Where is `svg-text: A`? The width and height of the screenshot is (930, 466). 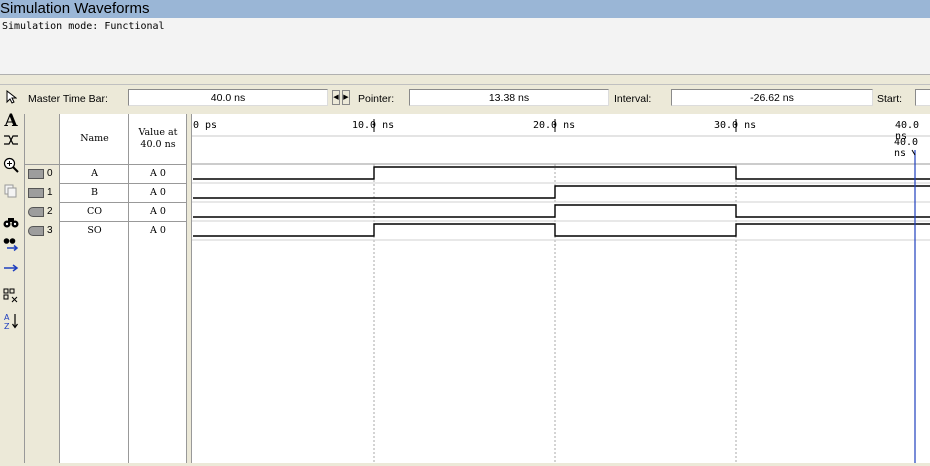
svg-text: A is located at coordinates (7, 317).